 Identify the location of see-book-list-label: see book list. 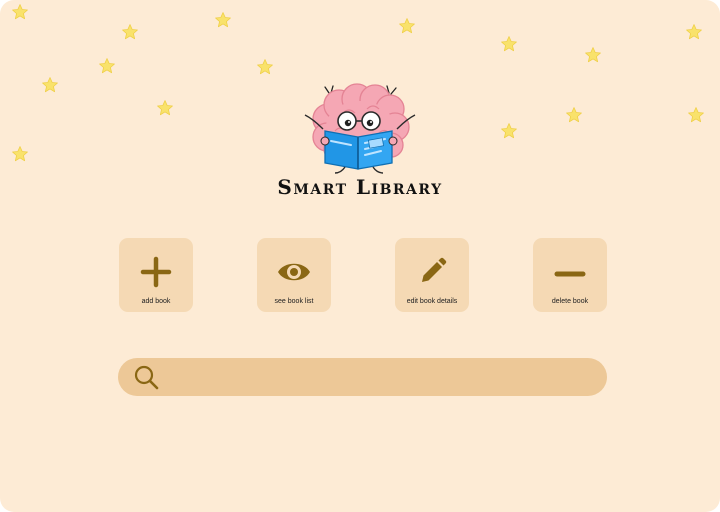
(294, 301).